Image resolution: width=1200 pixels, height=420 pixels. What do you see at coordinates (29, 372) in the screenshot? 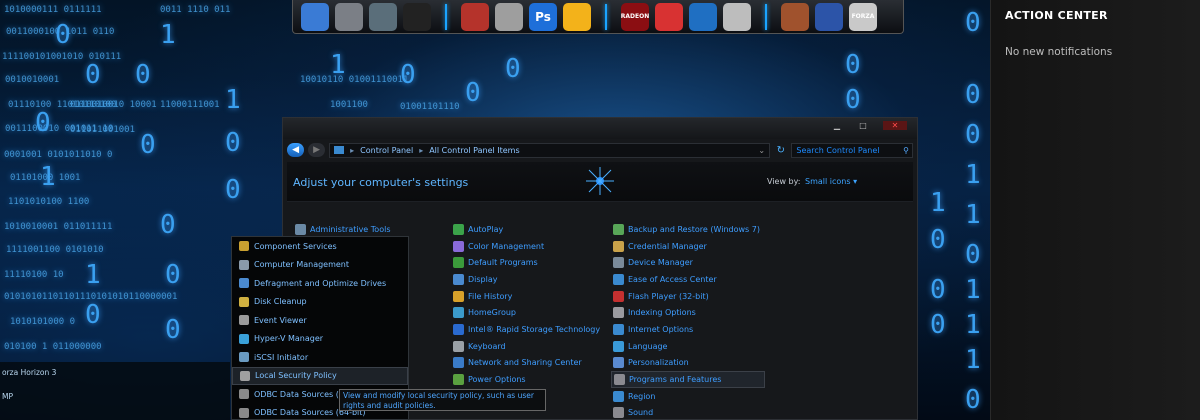
I see `taskbar-item-label: orza Horizon 3` at bounding box center [29, 372].